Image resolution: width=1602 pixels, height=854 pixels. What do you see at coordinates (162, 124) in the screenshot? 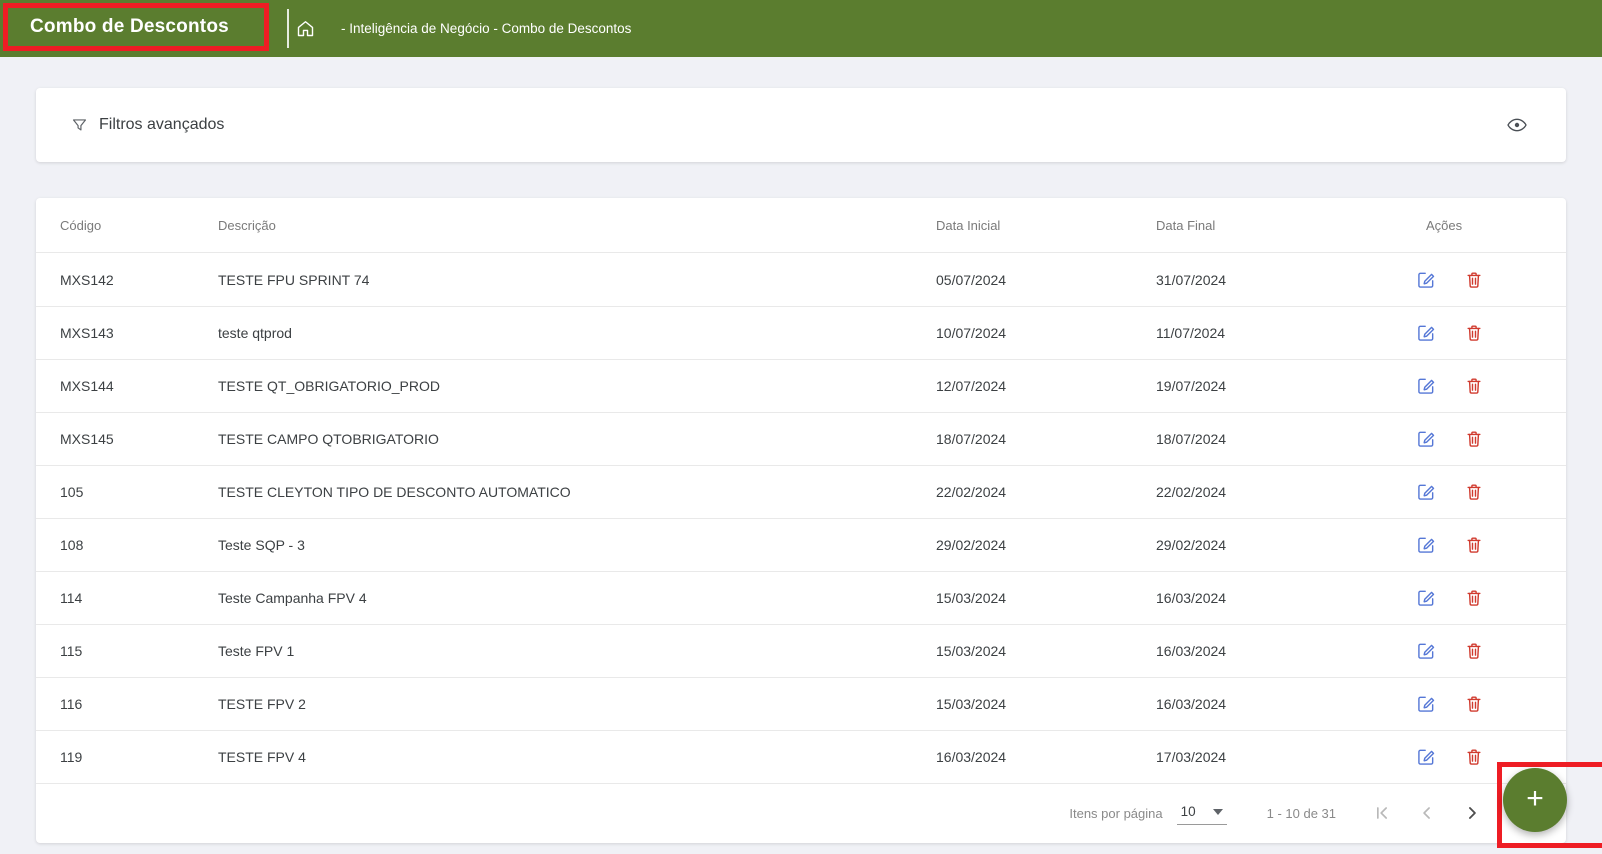
I see `filter-bar-label: Filtros avançados` at bounding box center [162, 124].